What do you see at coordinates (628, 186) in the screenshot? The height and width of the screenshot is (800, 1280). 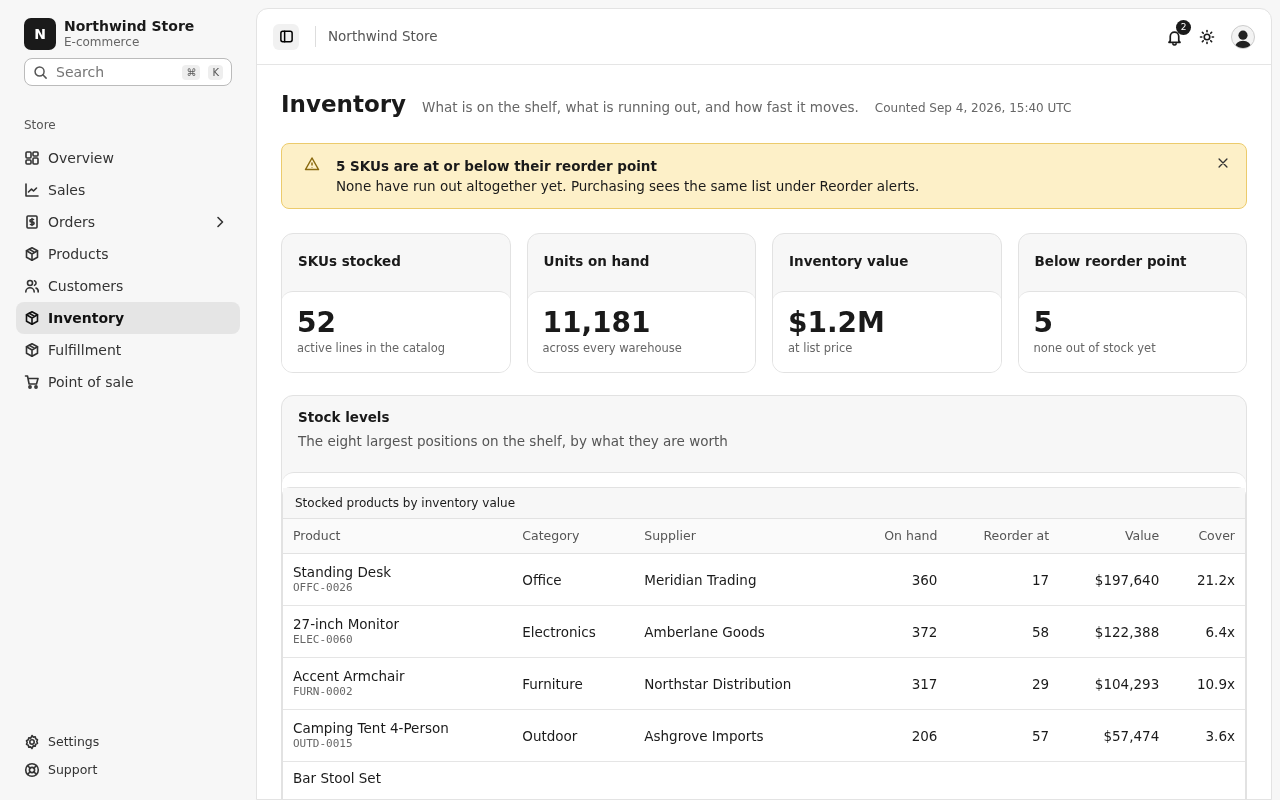 I see `alert-message: None have run out altogether yet. Purchasing sees the same list under Reorder alerts.` at bounding box center [628, 186].